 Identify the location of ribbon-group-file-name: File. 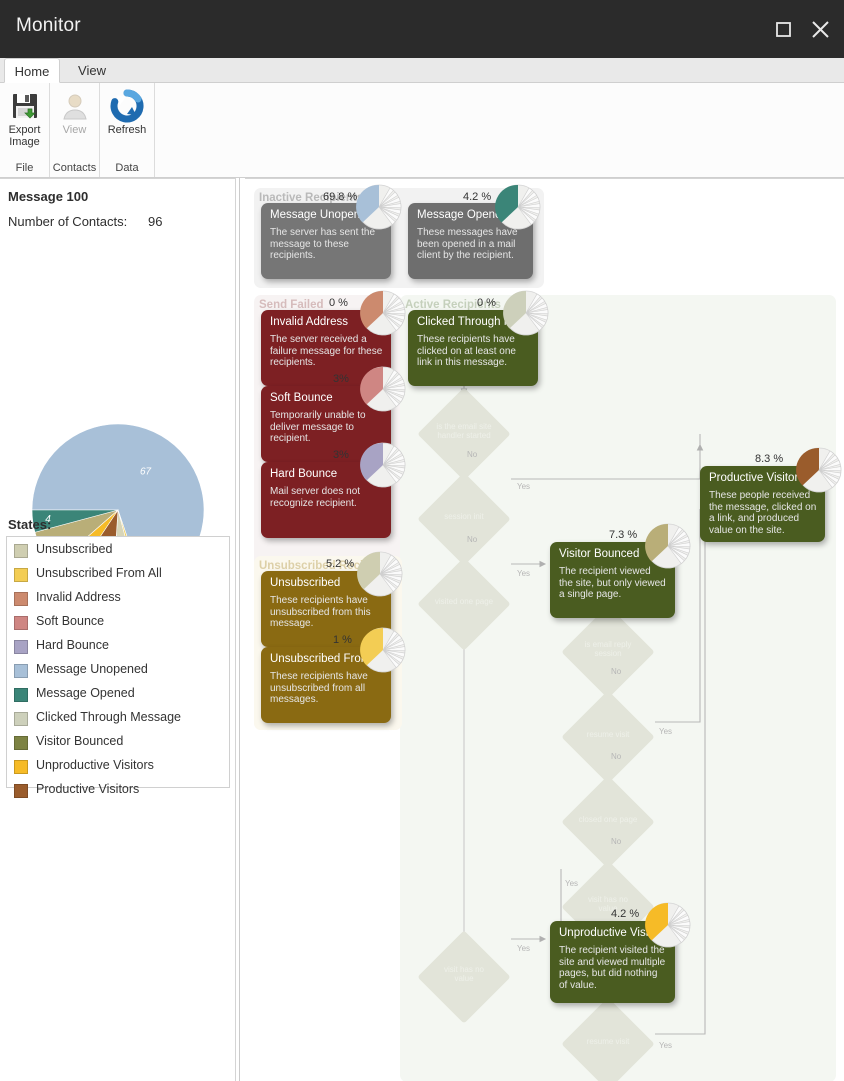
(24, 168).